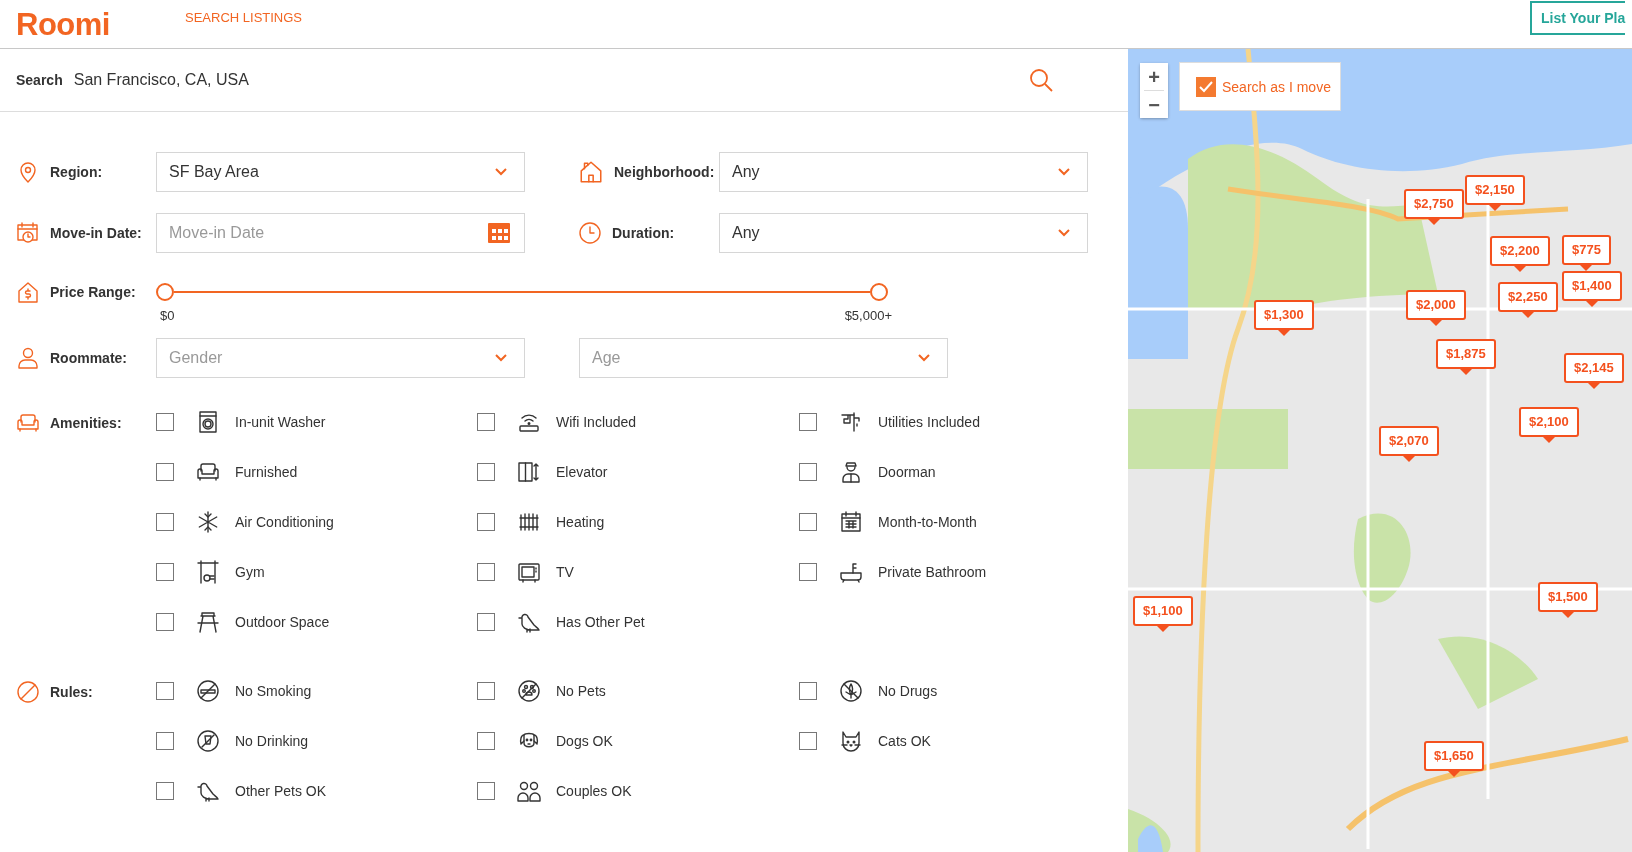  Describe the element at coordinates (1154, 76) in the screenshot. I see `zoom-in-button: +` at that location.